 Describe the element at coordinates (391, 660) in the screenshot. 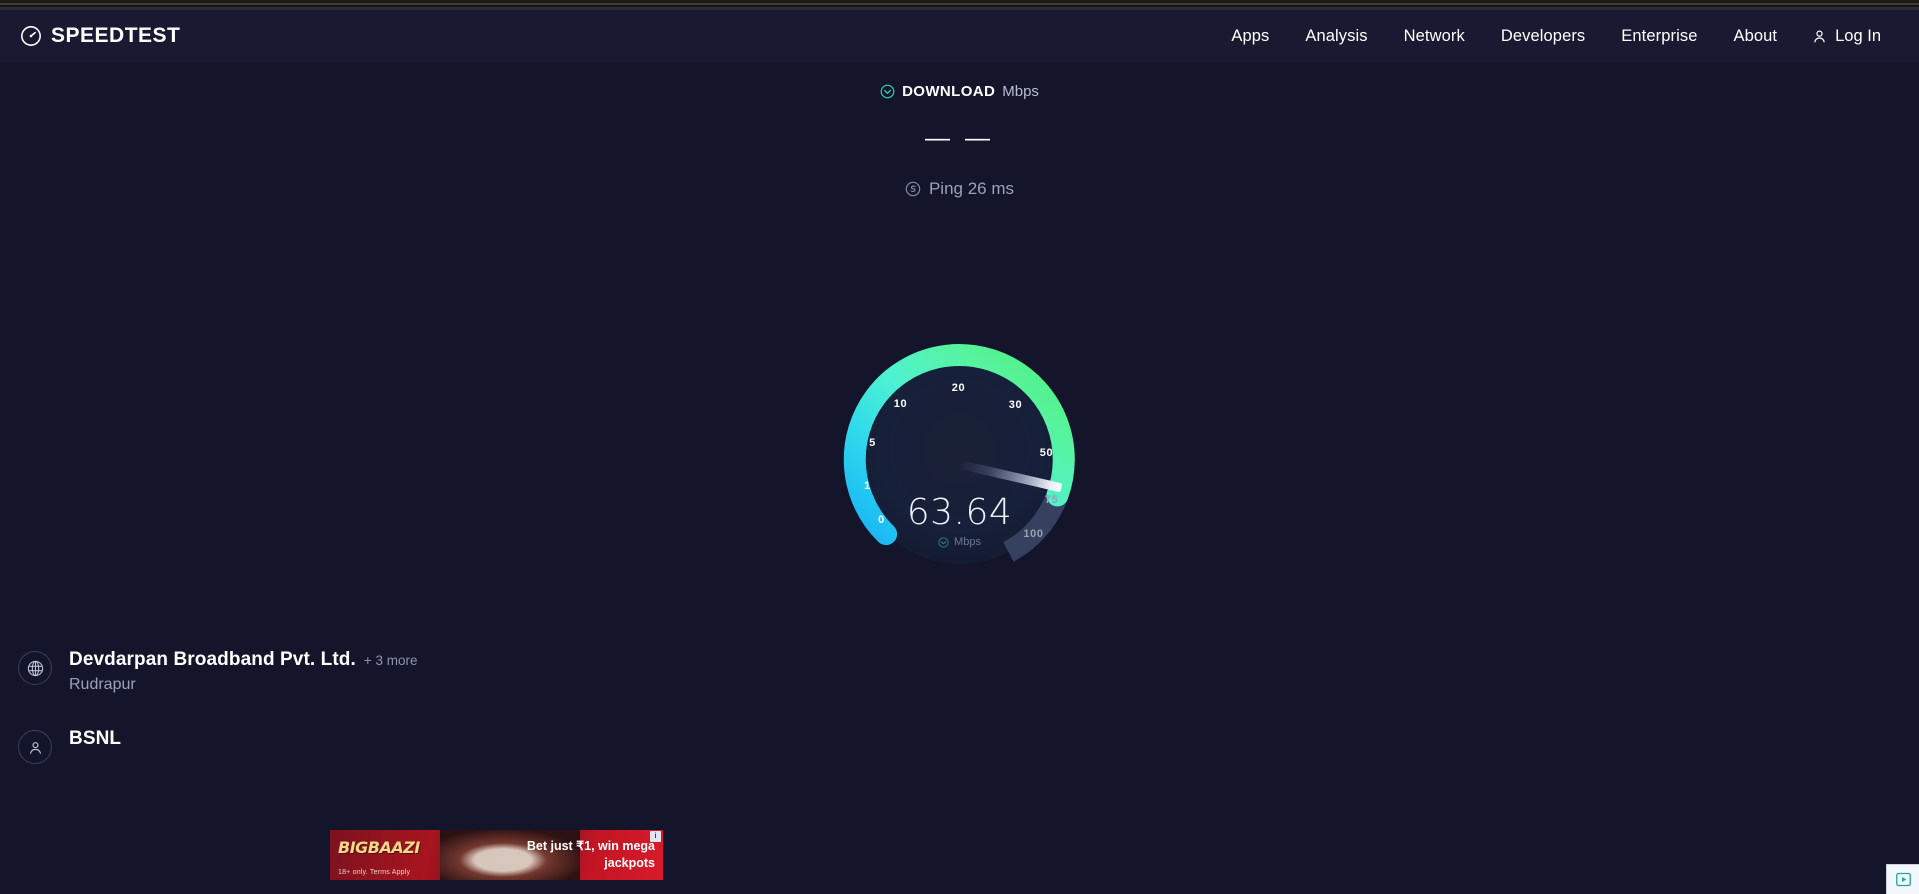

I see `provider-more-link: + 3 more` at that location.